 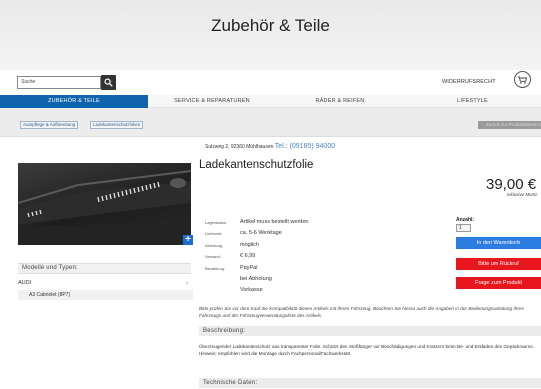 What do you see at coordinates (215, 268) in the screenshot?
I see `spec-key-payment: Bezahlung:` at bounding box center [215, 268].